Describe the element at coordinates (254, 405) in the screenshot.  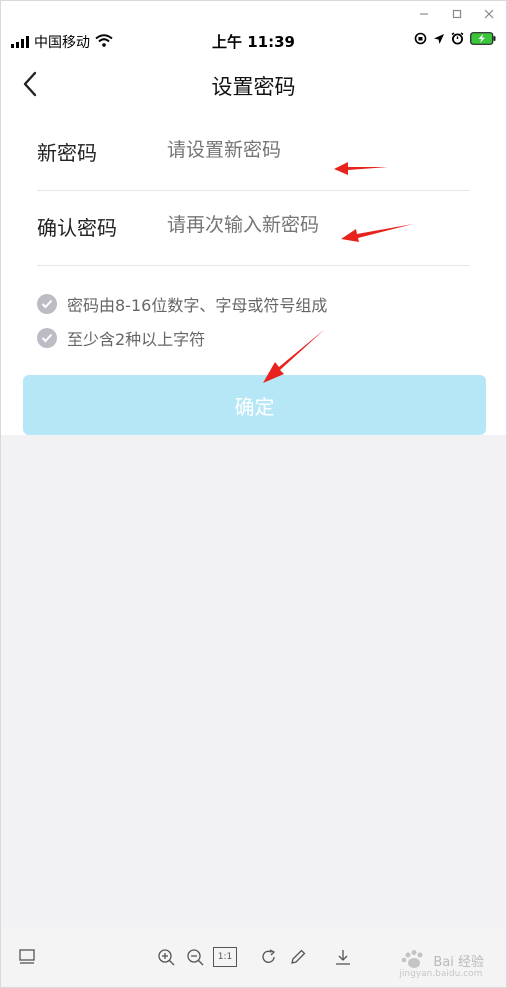
I see `confirm-button: 确定` at that location.